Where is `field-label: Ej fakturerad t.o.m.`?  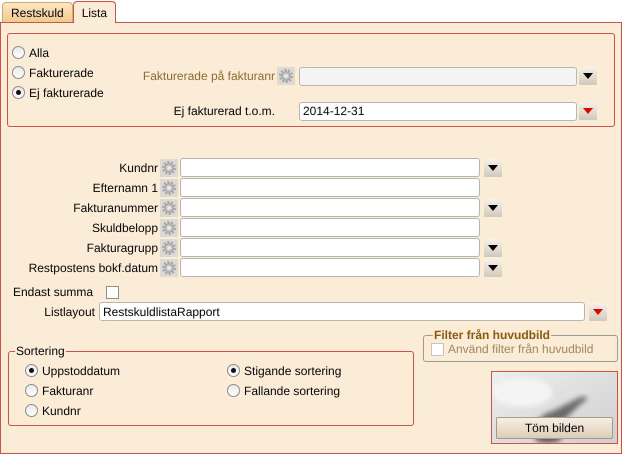 field-label: Ej fakturerad t.o.m. is located at coordinates (223, 111).